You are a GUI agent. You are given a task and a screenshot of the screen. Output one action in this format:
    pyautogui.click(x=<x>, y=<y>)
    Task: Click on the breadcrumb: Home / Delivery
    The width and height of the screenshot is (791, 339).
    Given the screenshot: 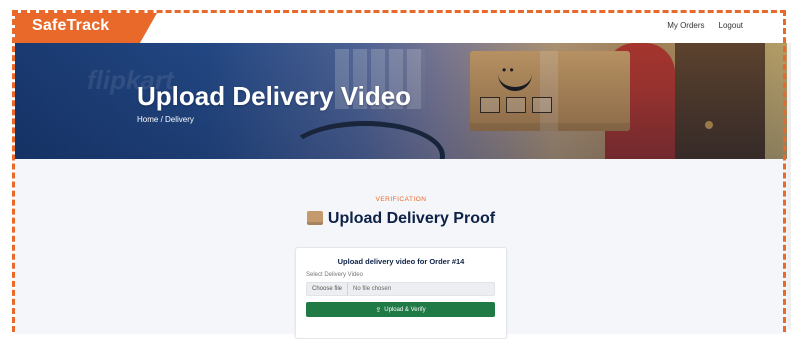 What is the action you would take?
    pyautogui.click(x=165, y=119)
    